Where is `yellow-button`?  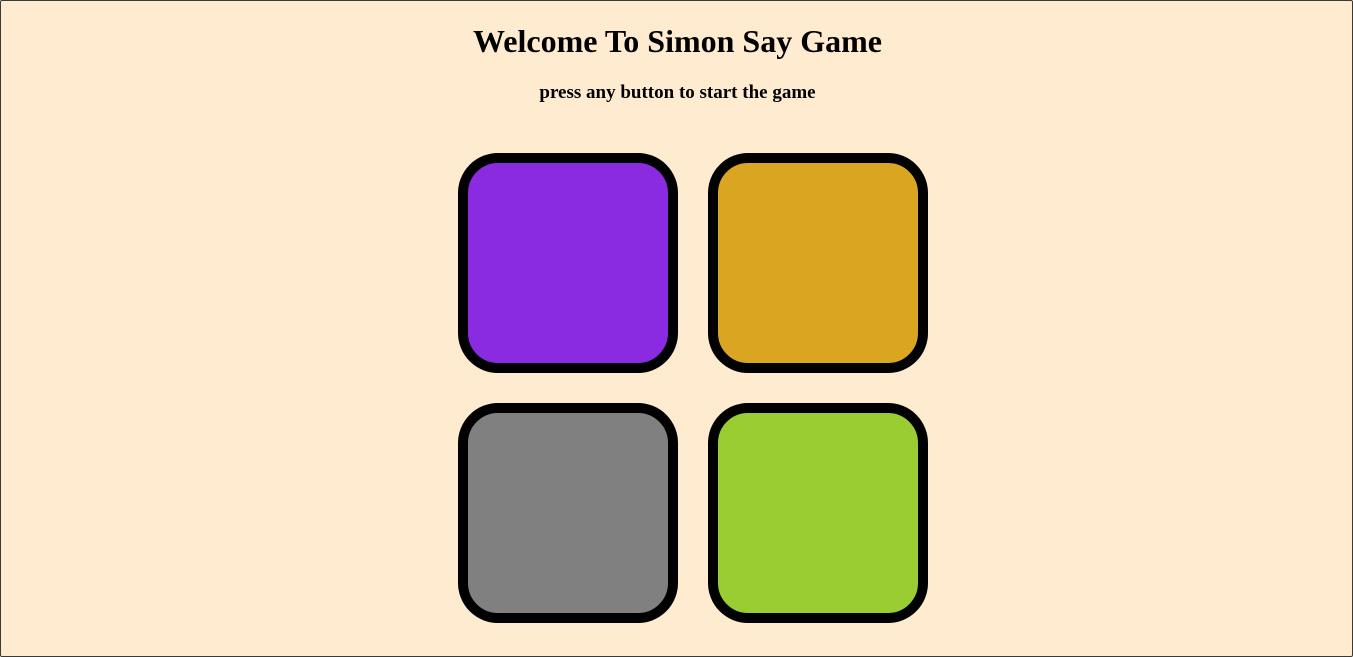
yellow-button is located at coordinates (818, 263).